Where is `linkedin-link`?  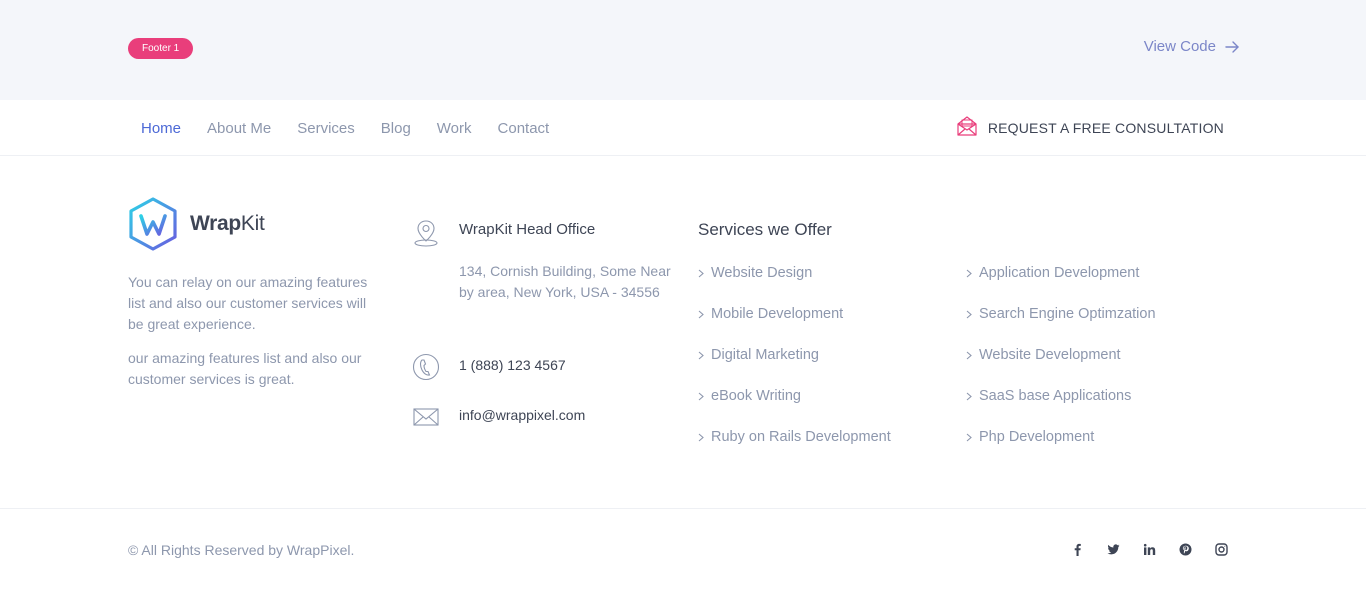
linkedin-link is located at coordinates (1149, 549).